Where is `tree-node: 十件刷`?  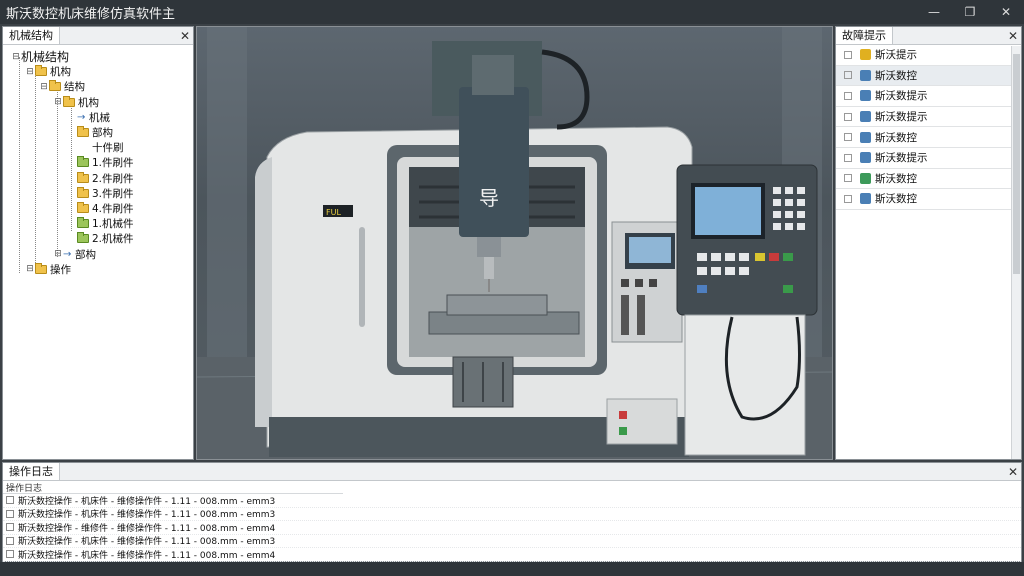
tree-node: 十件刷 is located at coordinates (98, 147).